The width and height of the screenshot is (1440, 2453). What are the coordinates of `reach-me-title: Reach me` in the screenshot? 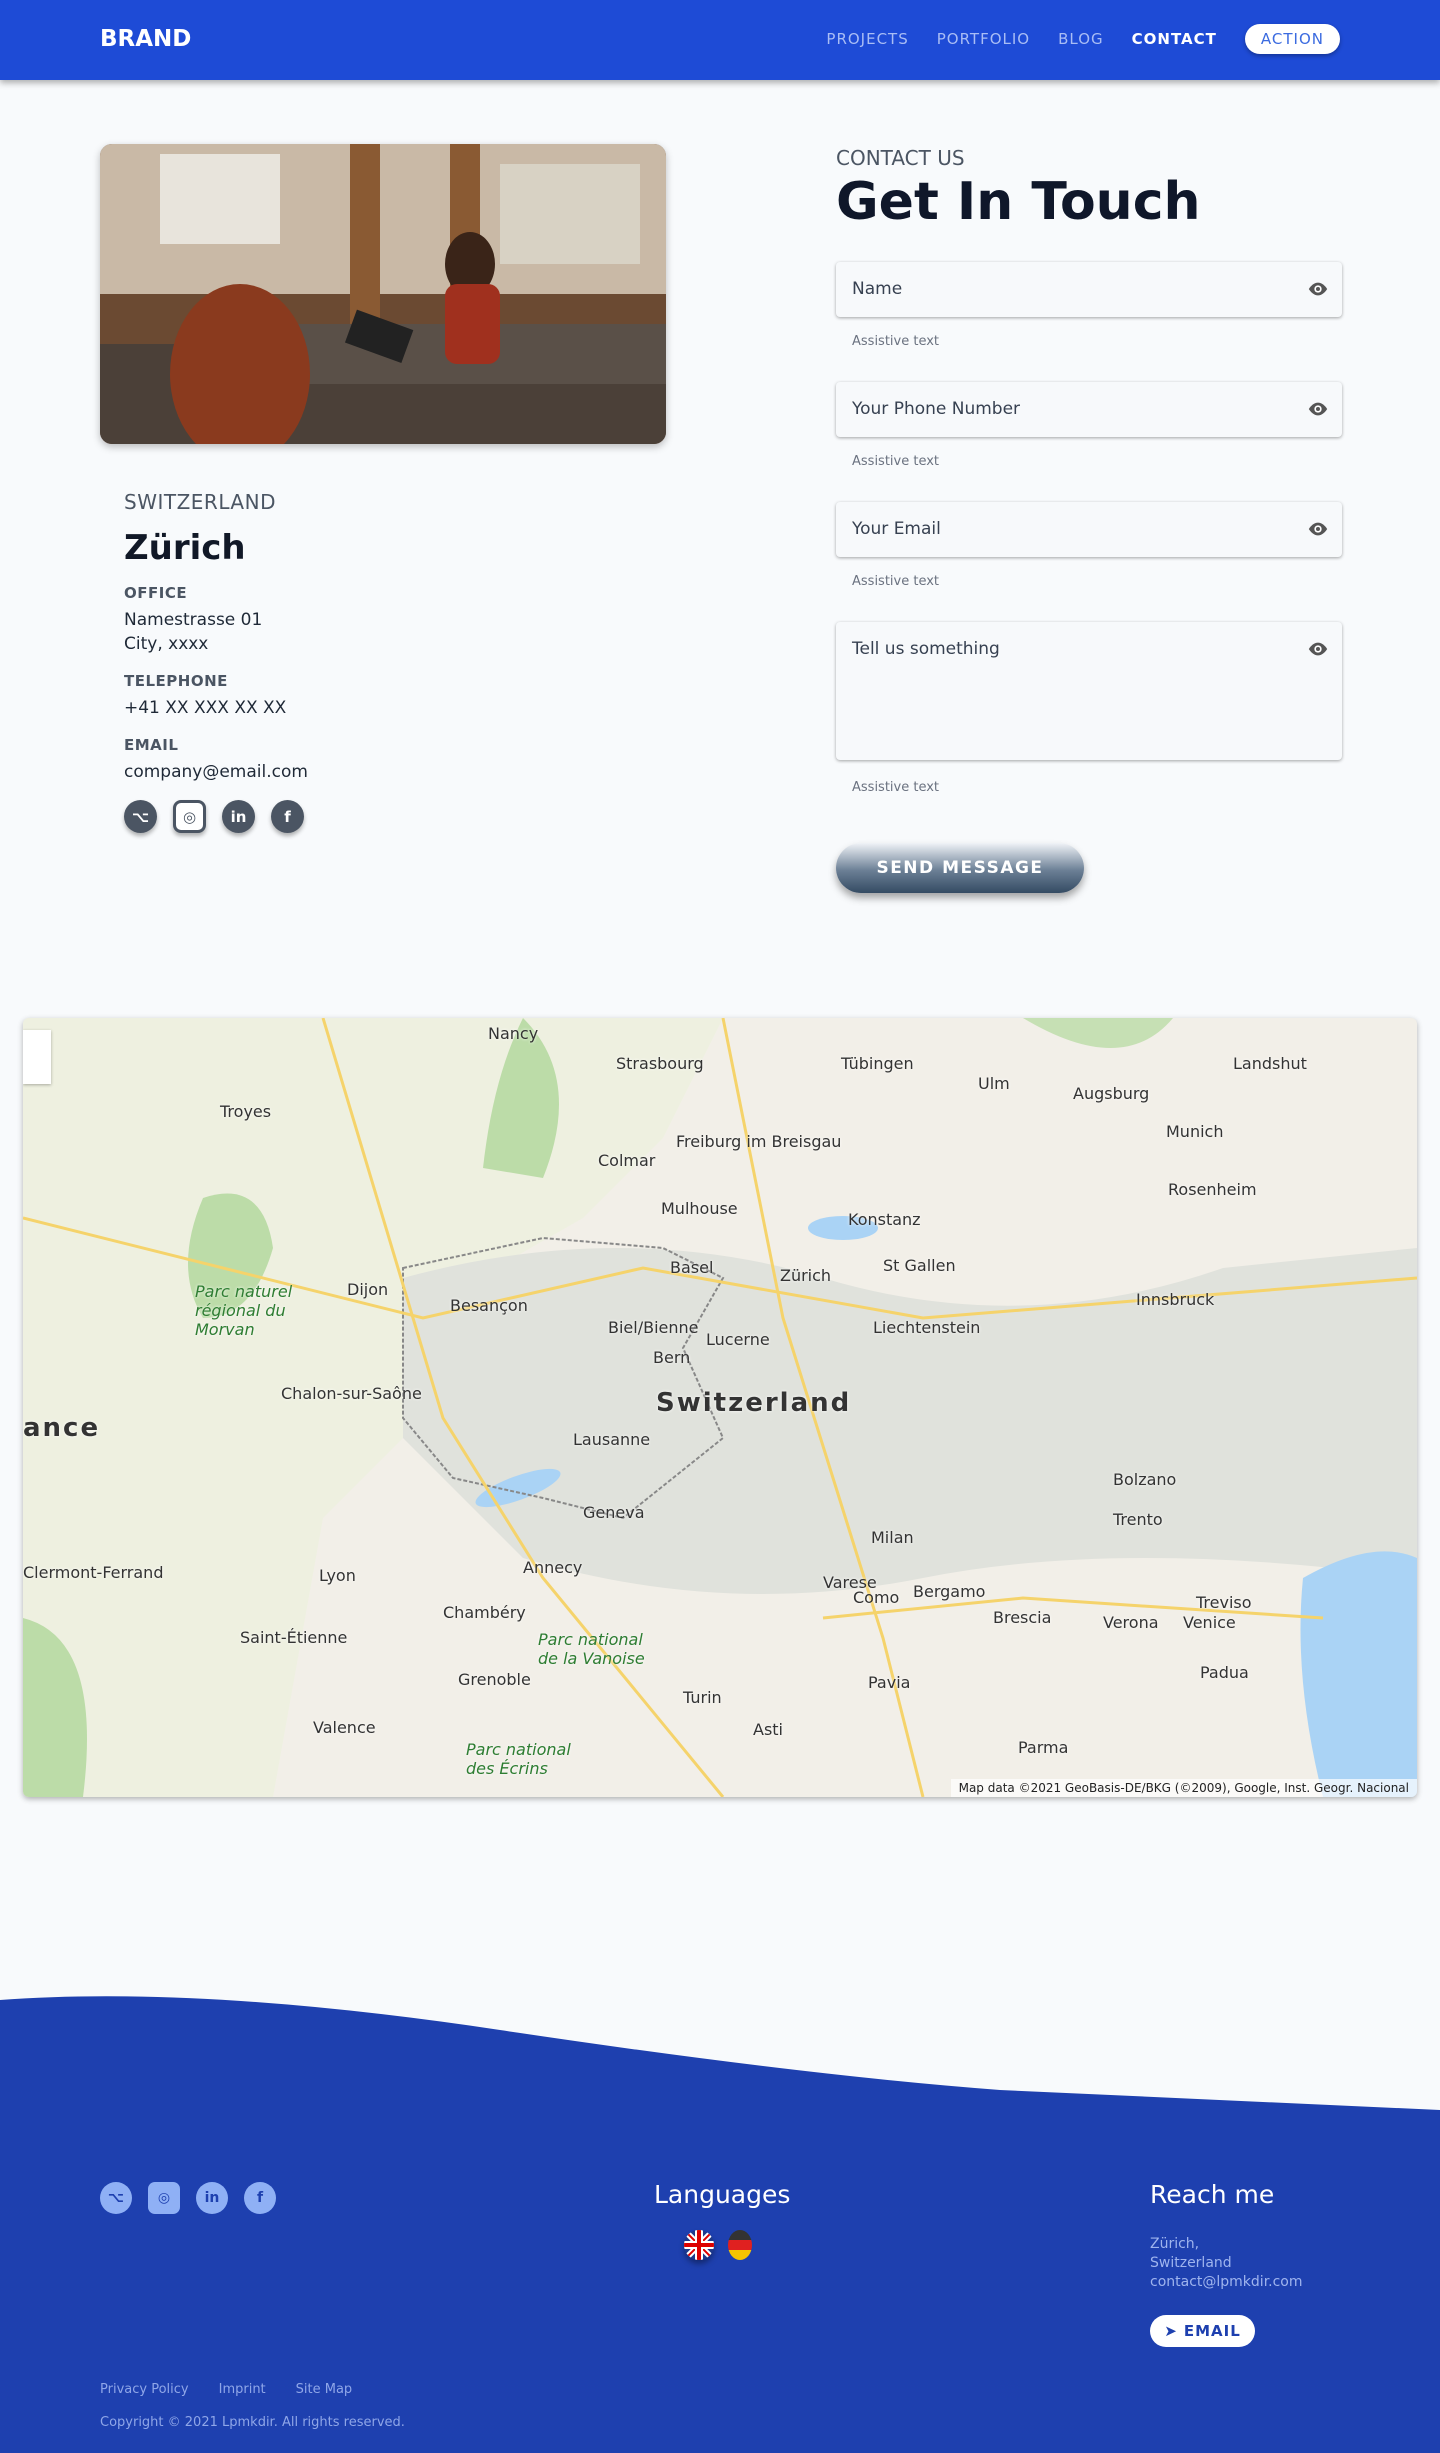 It's located at (1212, 2194).